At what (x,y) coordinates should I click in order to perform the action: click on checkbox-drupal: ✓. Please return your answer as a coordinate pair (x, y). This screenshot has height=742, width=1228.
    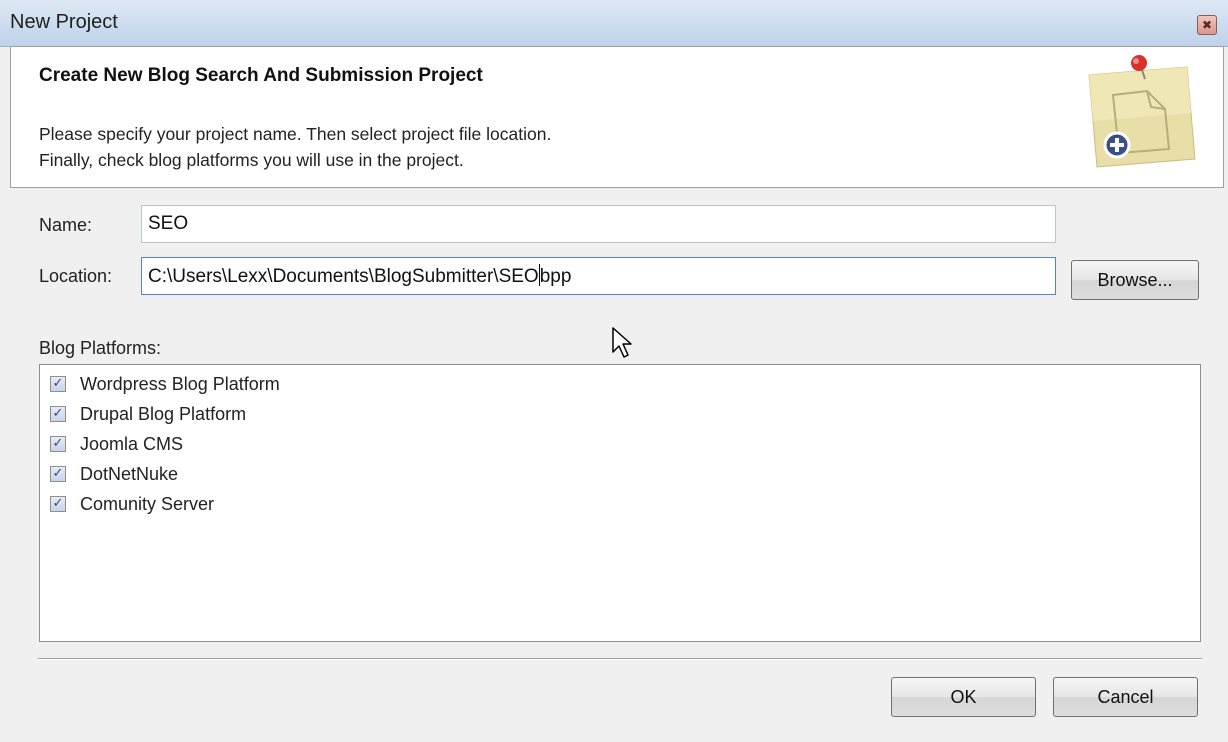
    Looking at the image, I should click on (58, 414).